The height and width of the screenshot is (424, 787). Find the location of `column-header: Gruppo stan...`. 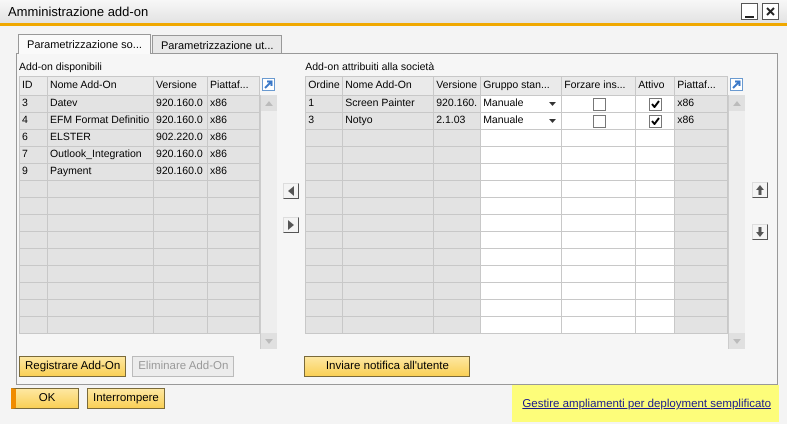

column-header: Gruppo stan... is located at coordinates (521, 86).